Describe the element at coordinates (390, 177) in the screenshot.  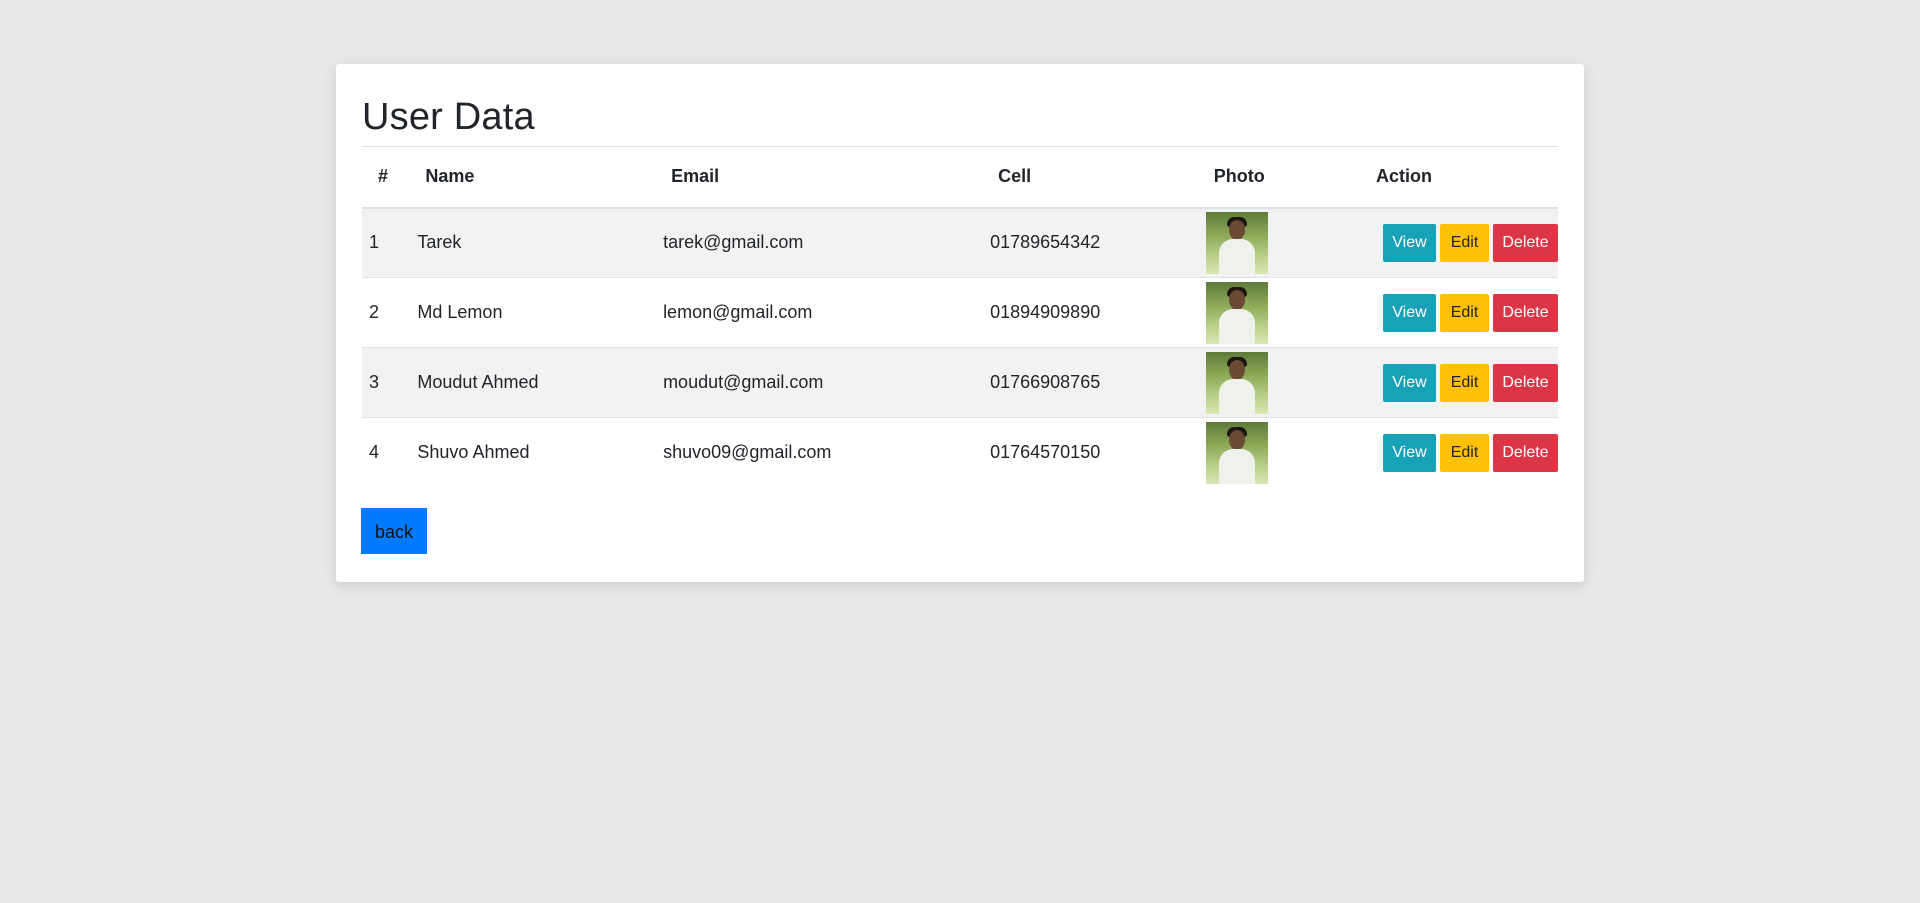
I see `header-number: #` at that location.